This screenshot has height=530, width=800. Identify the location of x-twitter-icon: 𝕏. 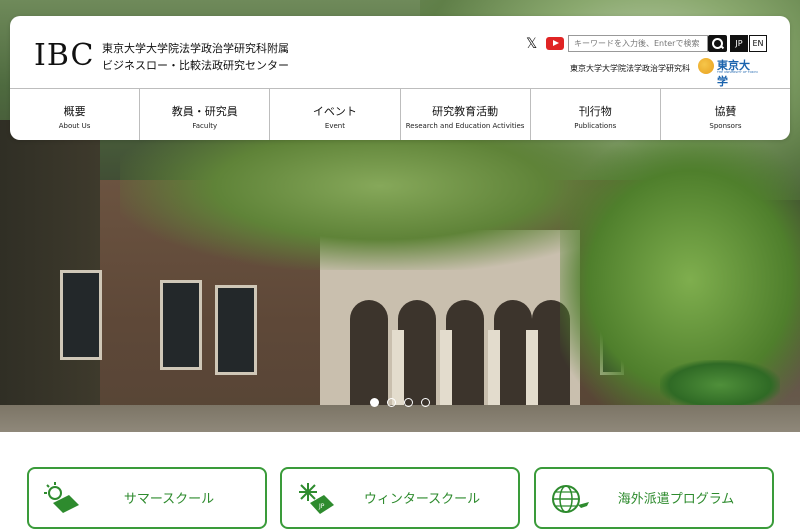
(531, 44).